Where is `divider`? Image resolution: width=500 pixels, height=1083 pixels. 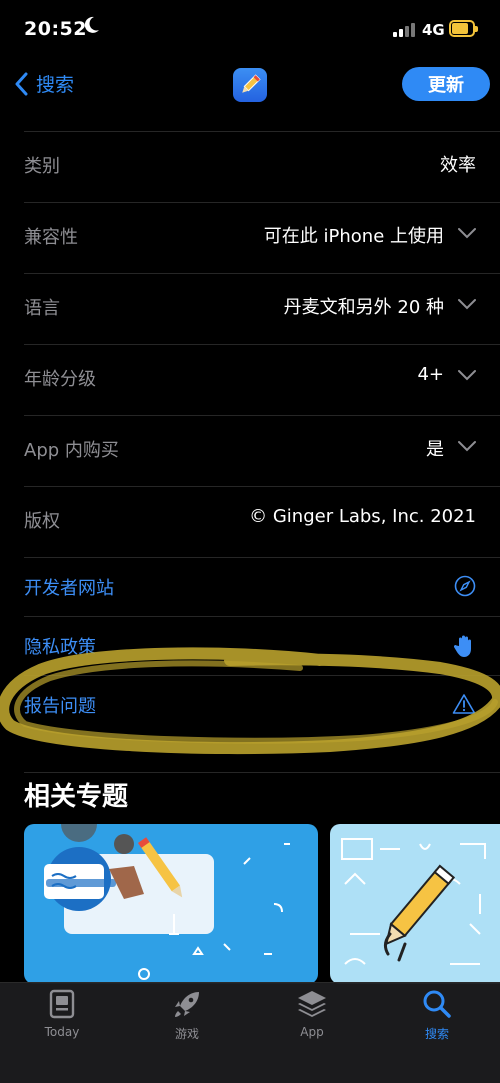 divider is located at coordinates (262, 772).